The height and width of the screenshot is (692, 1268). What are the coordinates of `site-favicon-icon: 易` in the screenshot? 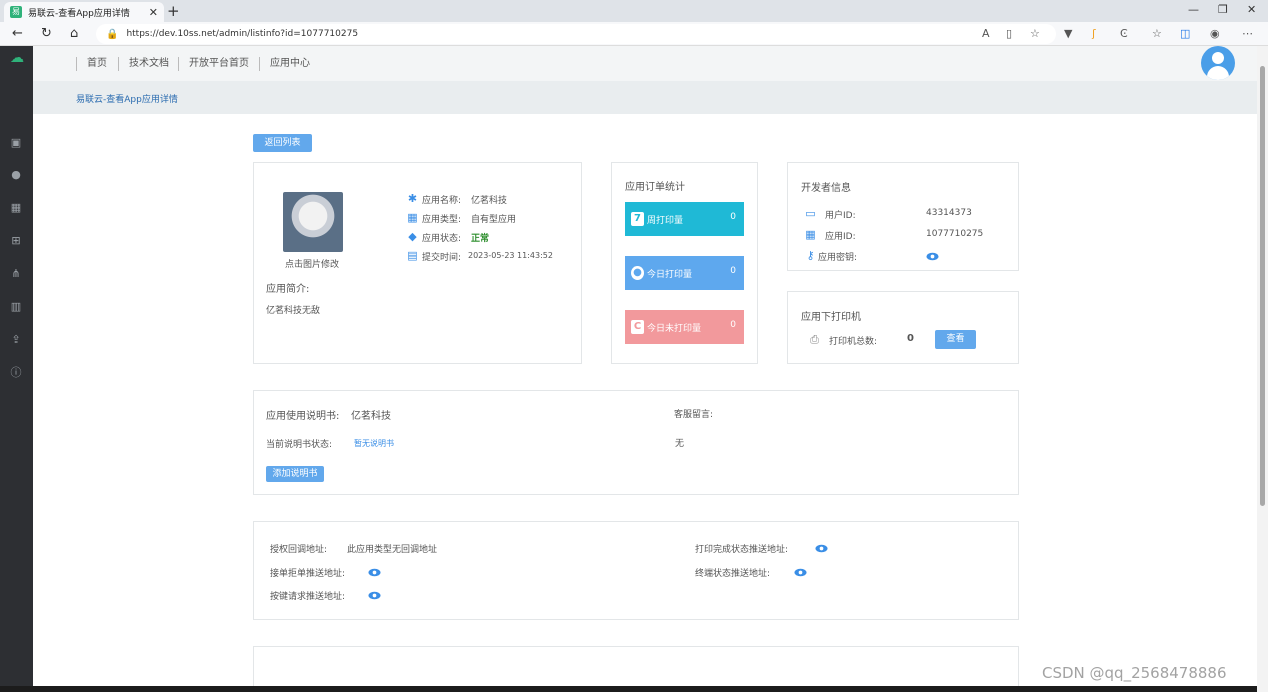 It's located at (16, 12).